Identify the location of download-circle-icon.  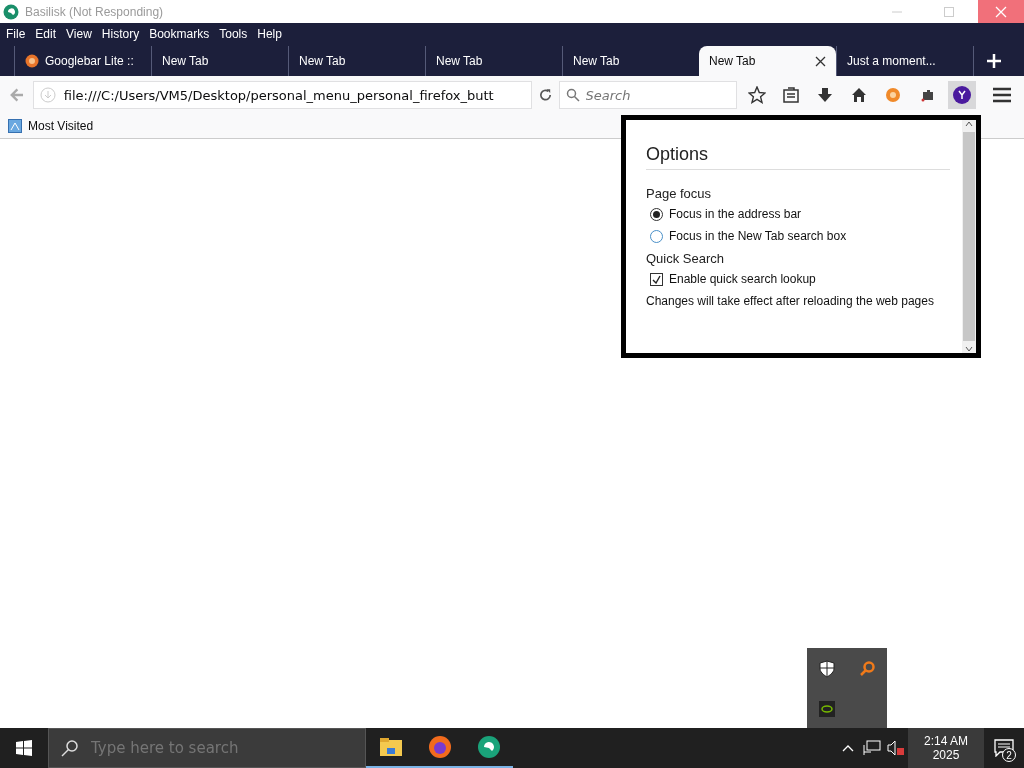
(47, 95).